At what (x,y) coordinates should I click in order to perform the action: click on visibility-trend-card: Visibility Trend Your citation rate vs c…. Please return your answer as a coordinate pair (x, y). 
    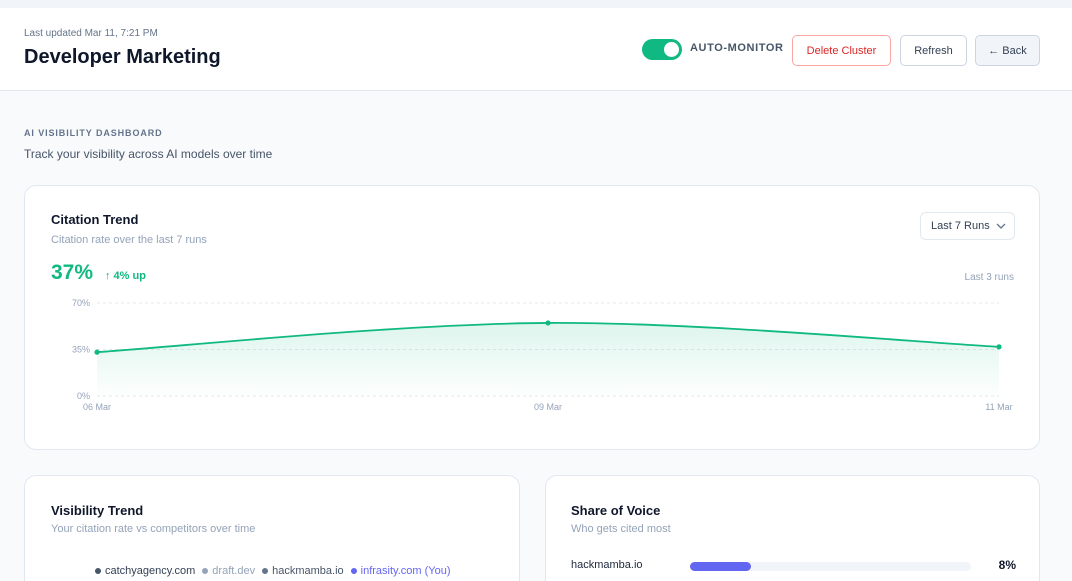
    Looking at the image, I should click on (272, 528).